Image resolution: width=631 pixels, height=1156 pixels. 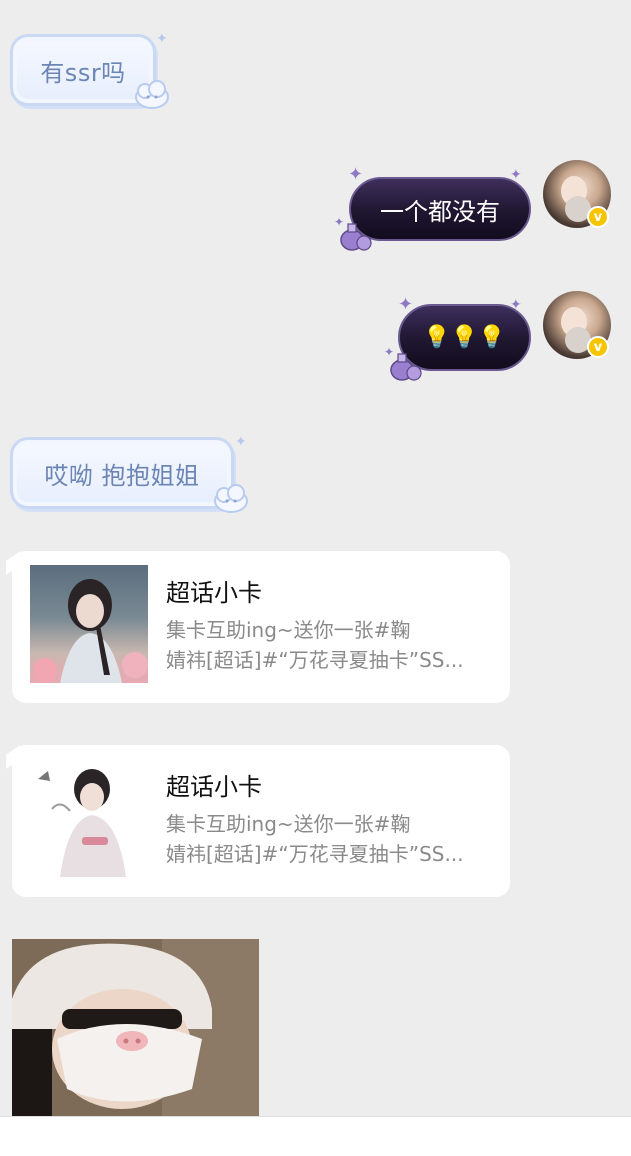 I want to click on message-text: 哎呦 抱抱姐姐, so click(x=122, y=475).